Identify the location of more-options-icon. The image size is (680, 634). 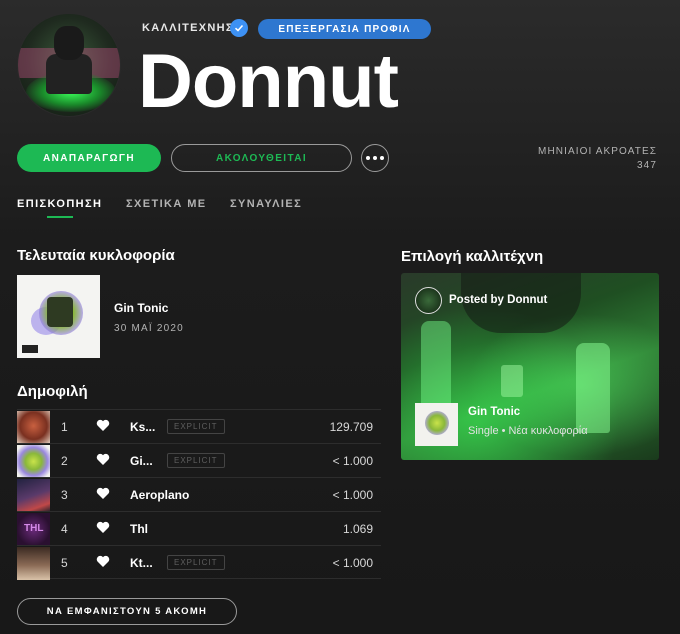
(375, 158).